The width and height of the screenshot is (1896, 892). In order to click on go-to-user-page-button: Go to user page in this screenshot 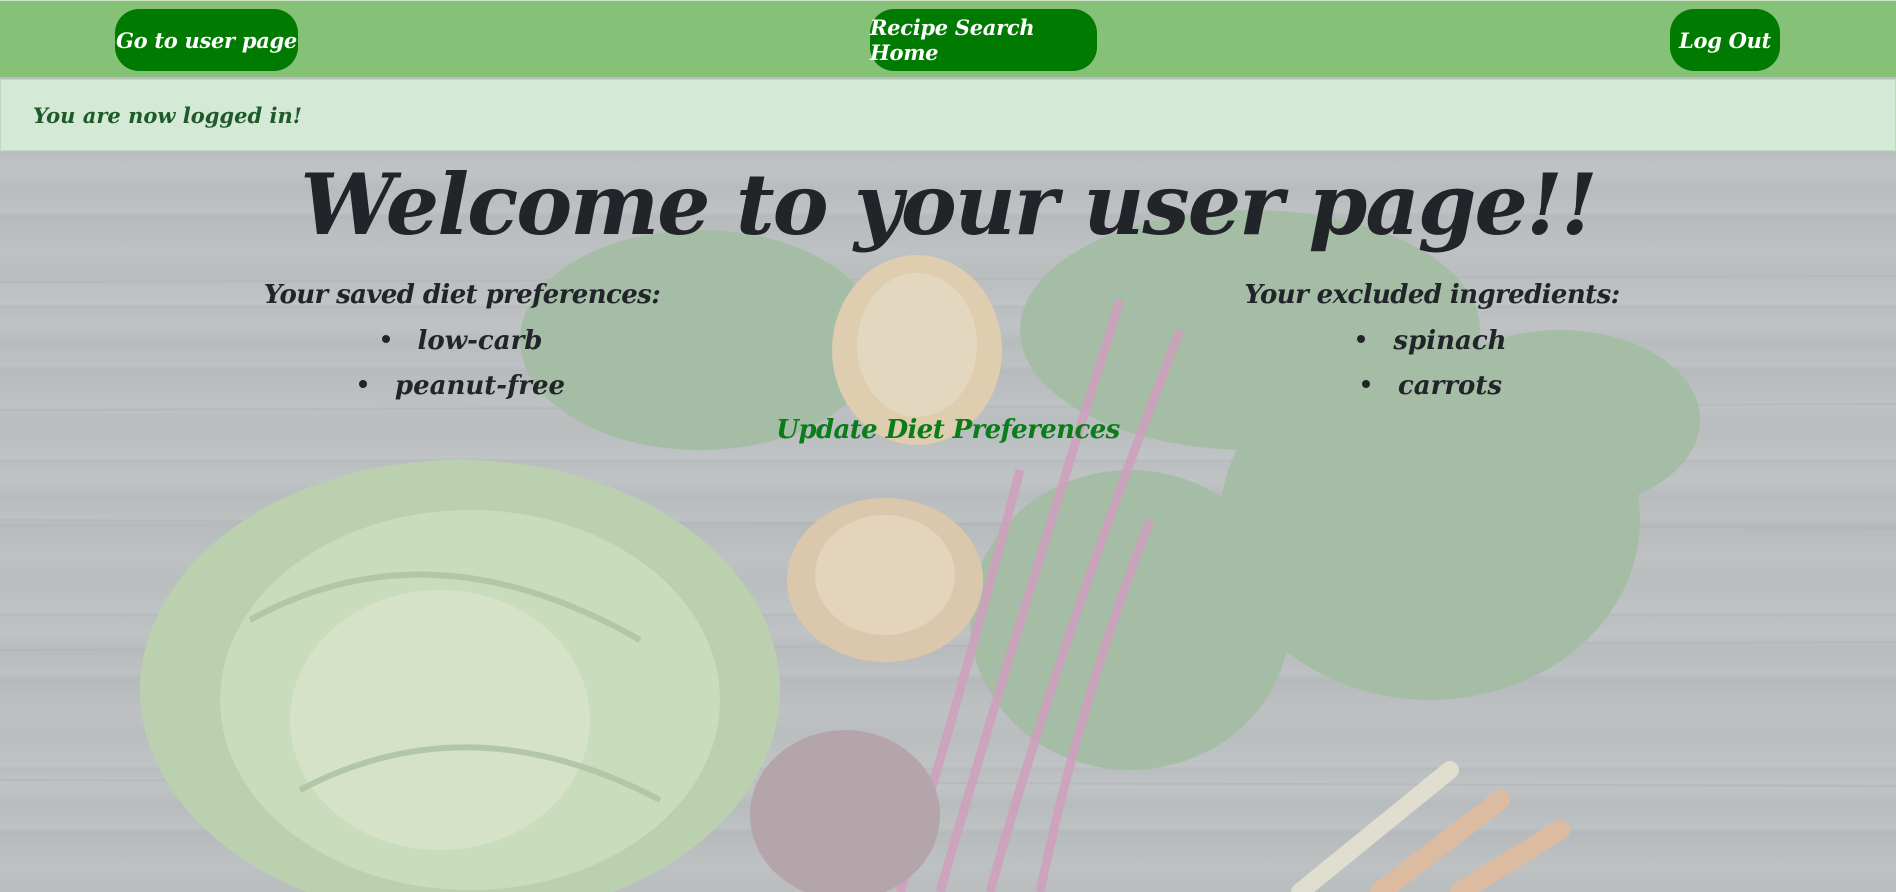, I will do `click(206, 40)`.